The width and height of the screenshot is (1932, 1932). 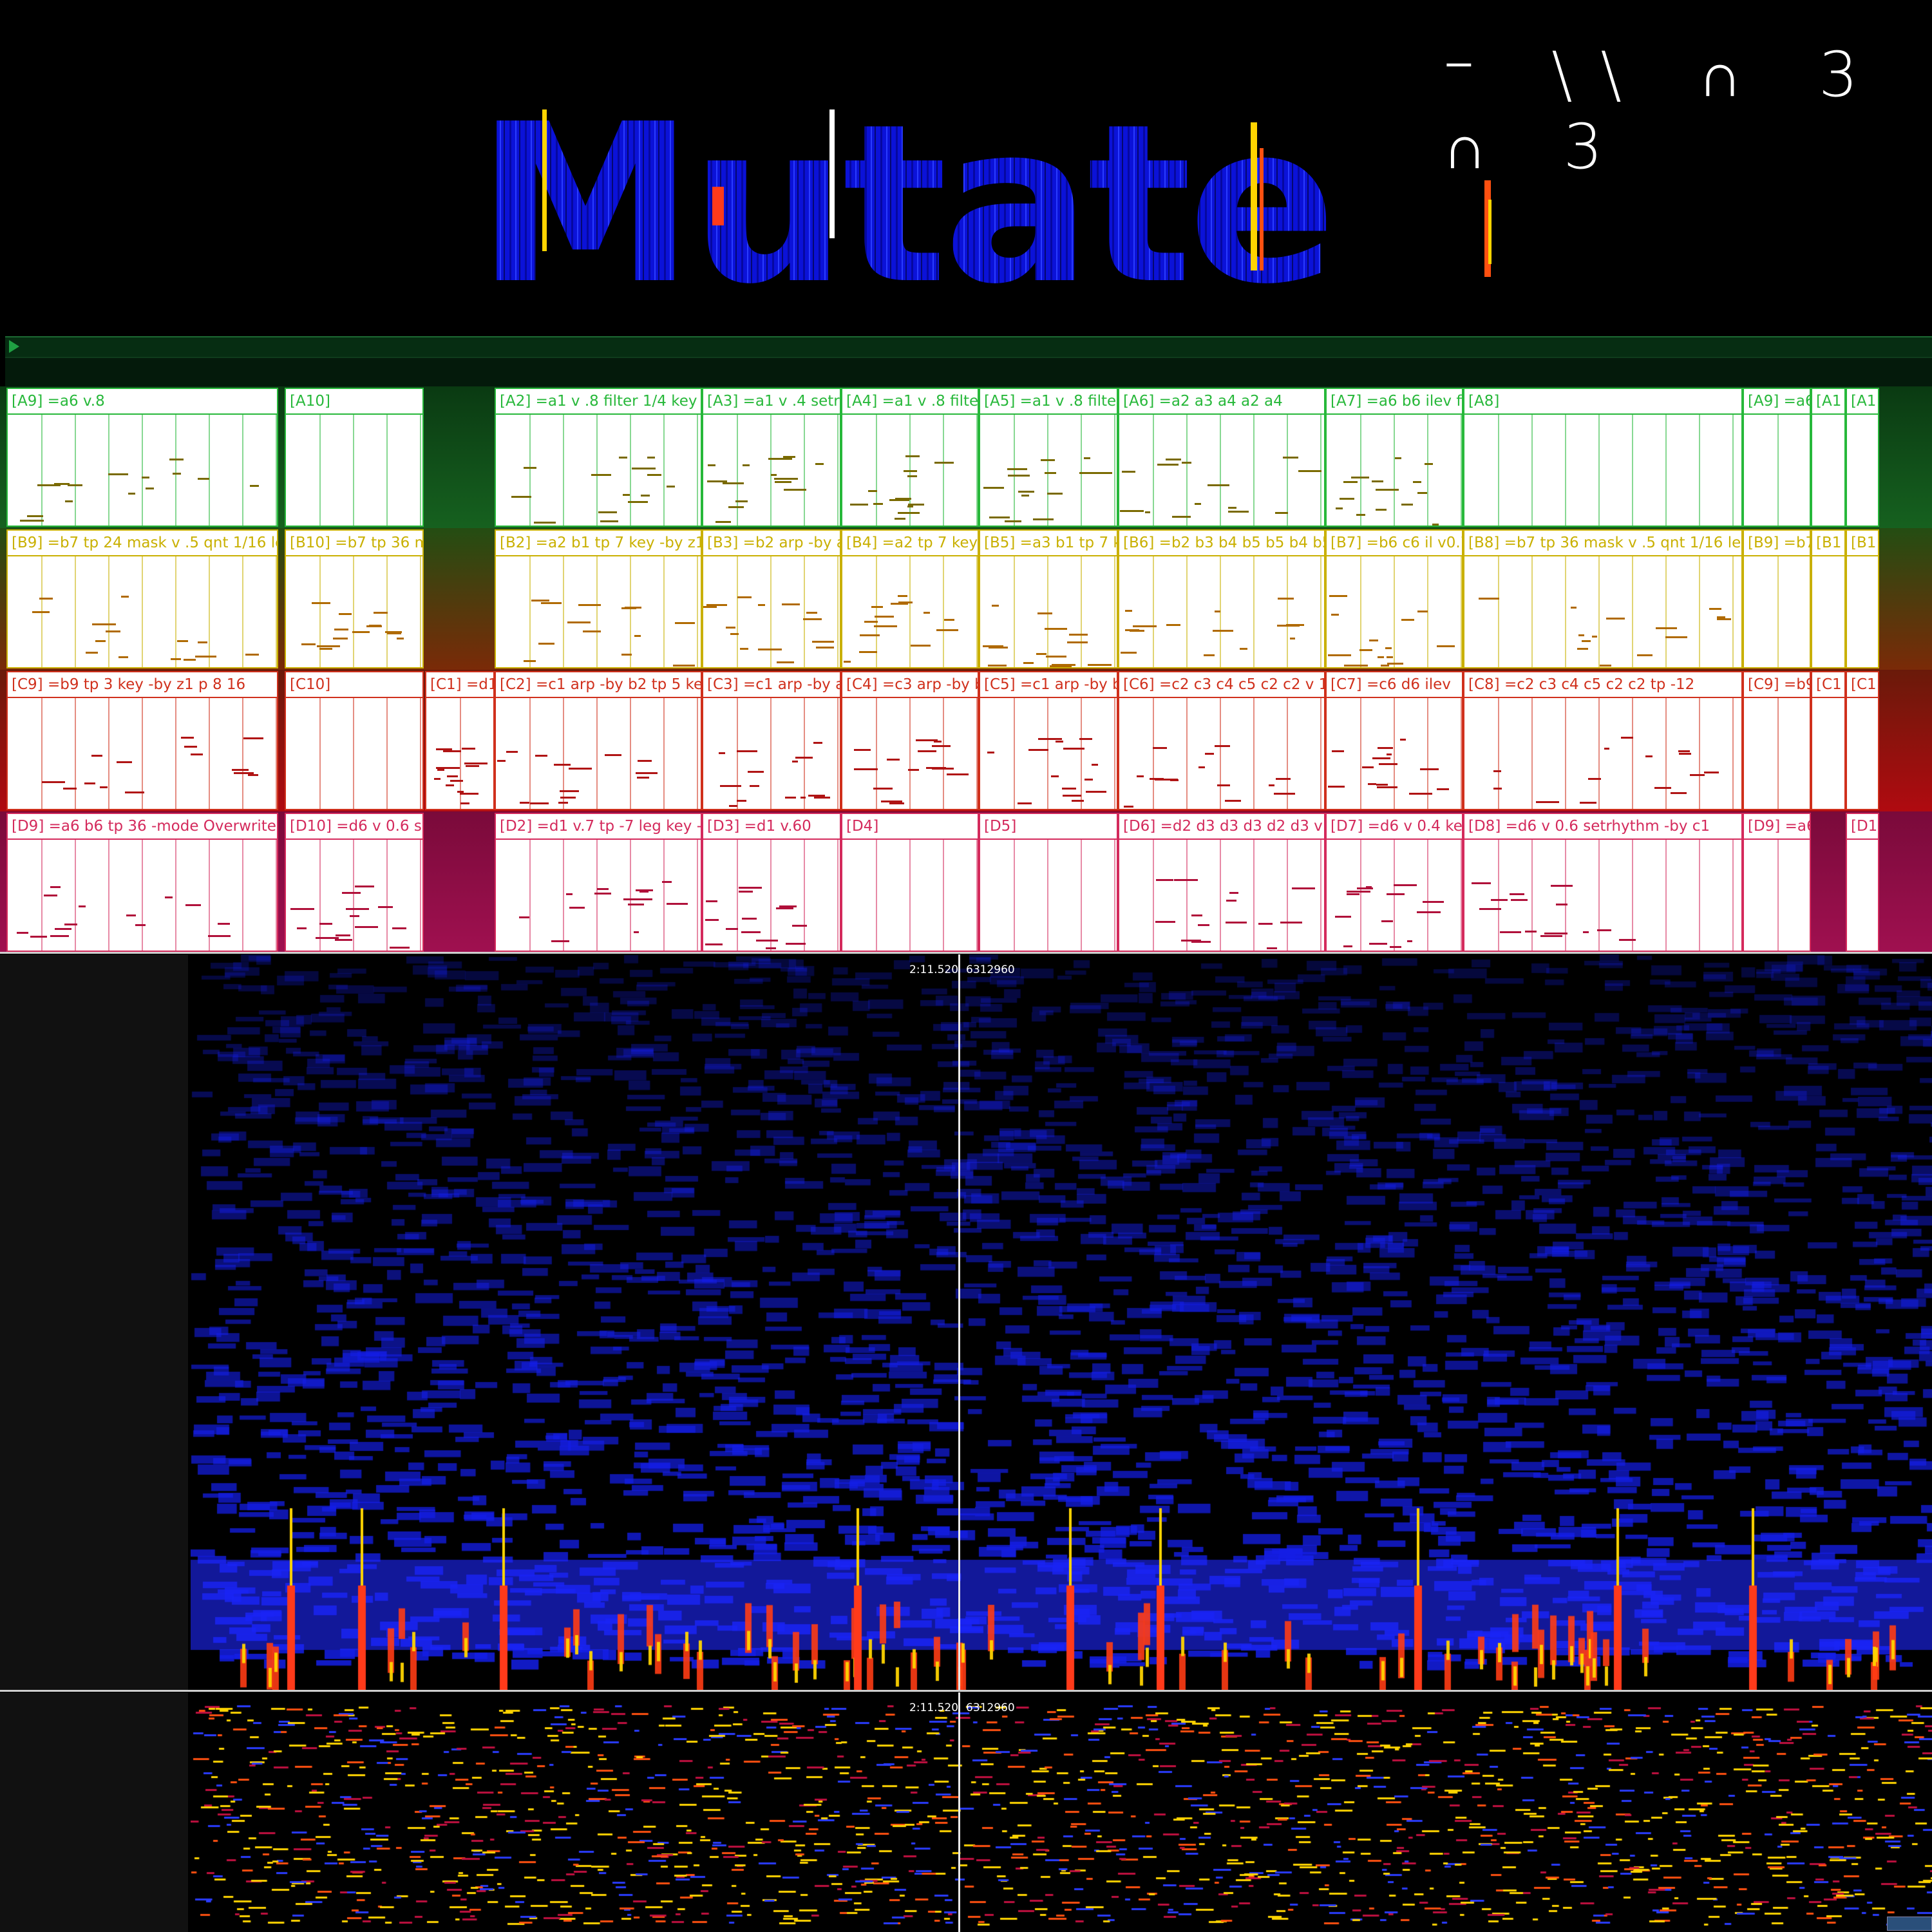 I want to click on clip-slot: [C8] =c2 c3 c4 c5 c2 c2 tp -12, so click(x=1603, y=741).